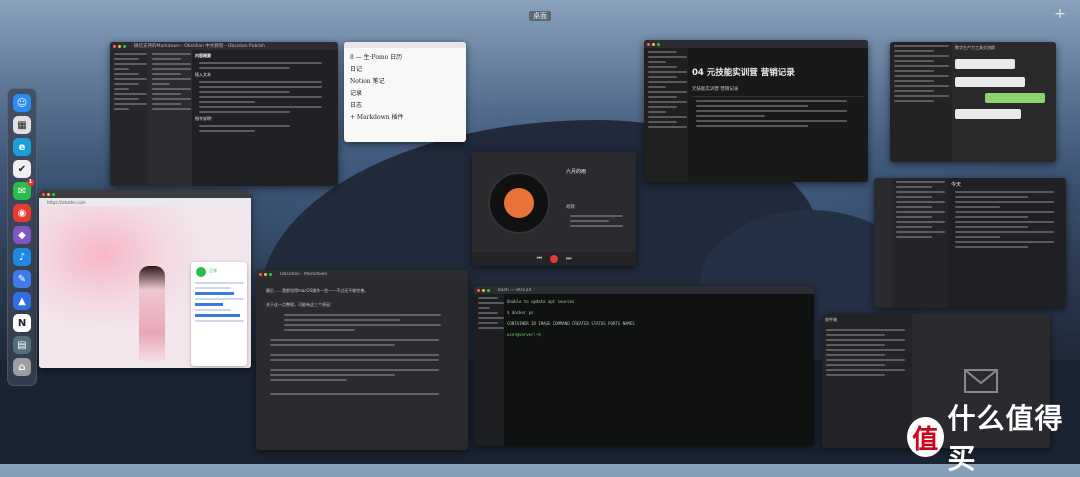  I want to click on play-pause-button, so click(554, 259).